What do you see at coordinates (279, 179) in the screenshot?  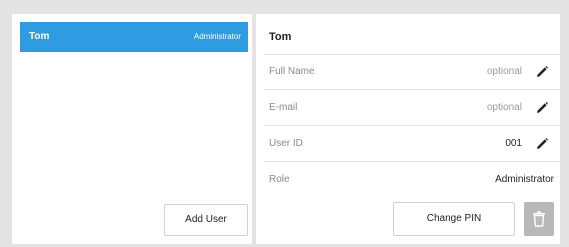 I see `field-label: Role` at bounding box center [279, 179].